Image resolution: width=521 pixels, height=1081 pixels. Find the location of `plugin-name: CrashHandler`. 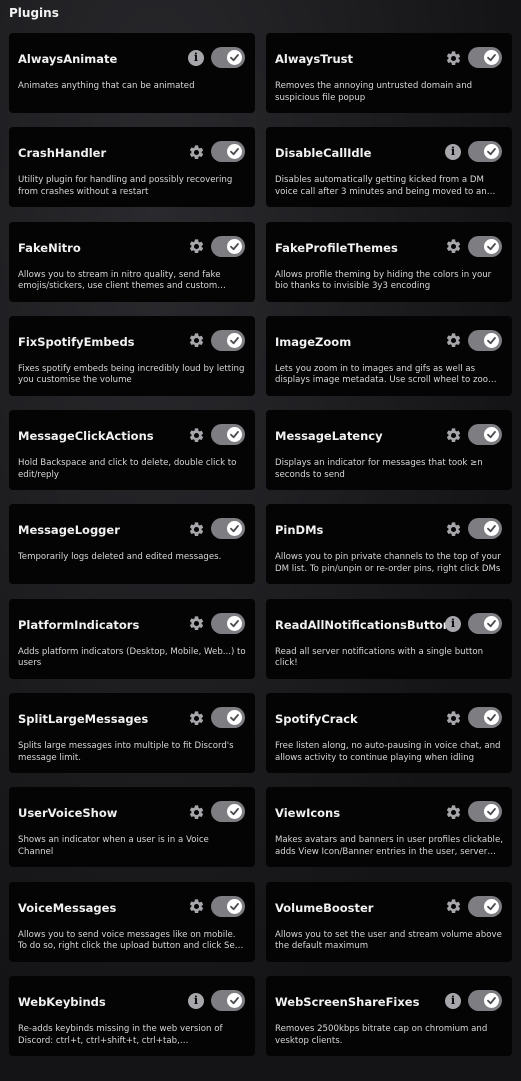

plugin-name: CrashHandler is located at coordinates (62, 153).